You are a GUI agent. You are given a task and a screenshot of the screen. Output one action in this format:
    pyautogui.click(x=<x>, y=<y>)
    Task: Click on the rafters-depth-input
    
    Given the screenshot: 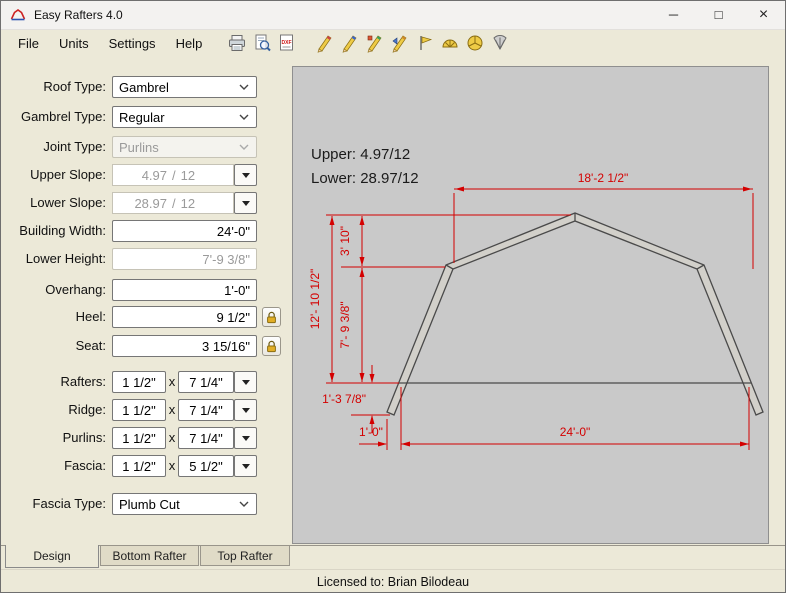 What is the action you would take?
    pyautogui.click(x=206, y=382)
    